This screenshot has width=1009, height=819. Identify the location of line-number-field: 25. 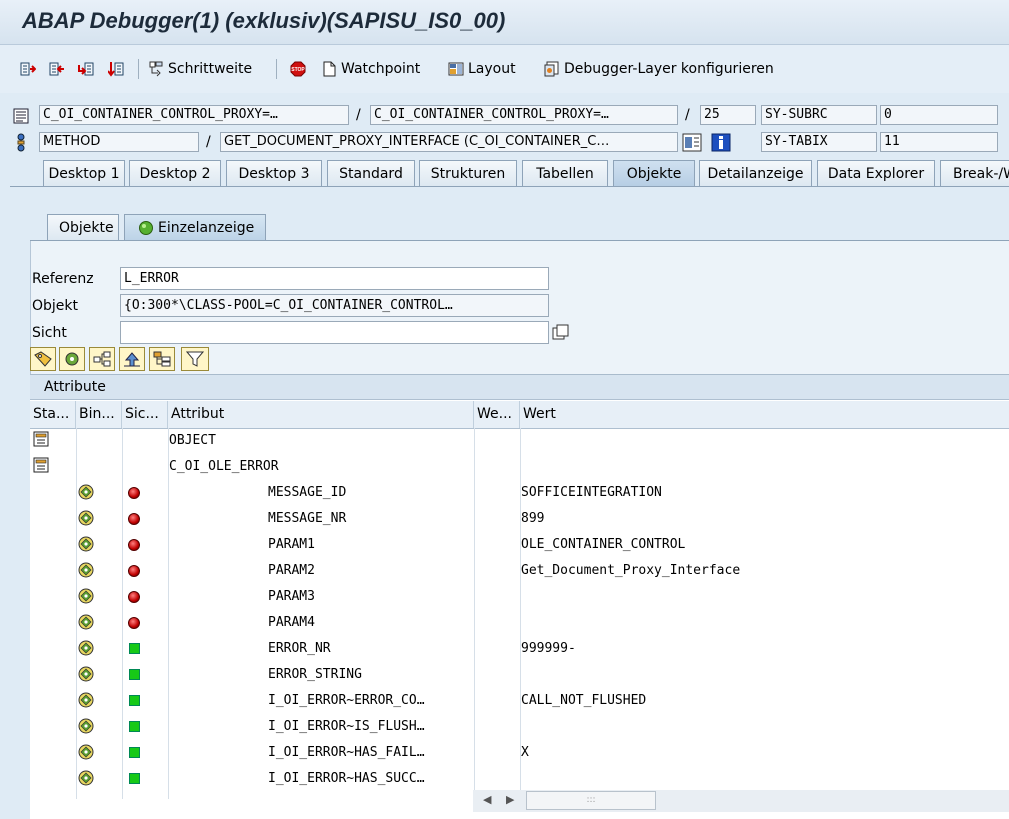
(728, 115).